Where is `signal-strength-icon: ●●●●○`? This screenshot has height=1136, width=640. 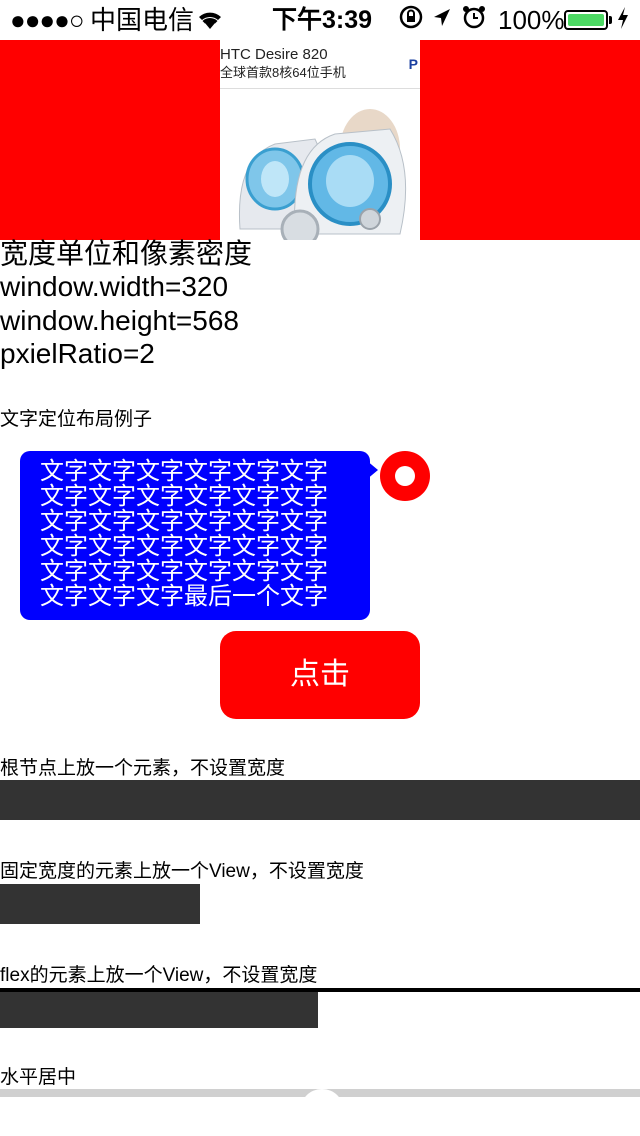 signal-strength-icon: ●●●●○ is located at coordinates (47, 20).